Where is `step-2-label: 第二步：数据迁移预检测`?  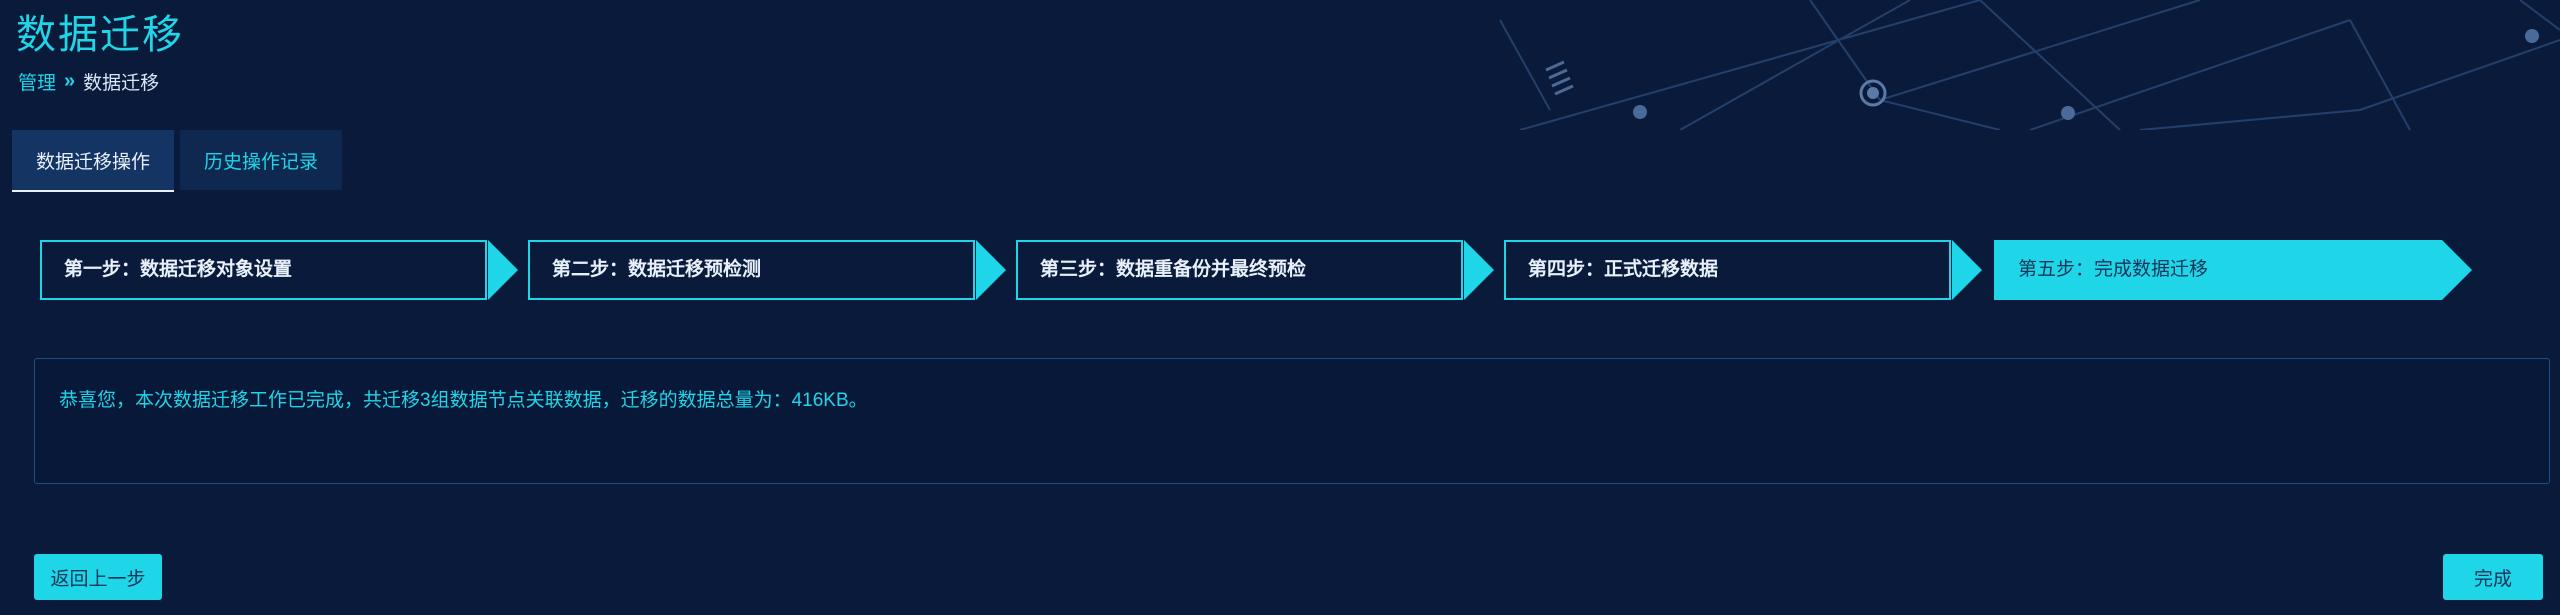
step-2-label: 第二步：数据迁移预检测 is located at coordinates (657, 269).